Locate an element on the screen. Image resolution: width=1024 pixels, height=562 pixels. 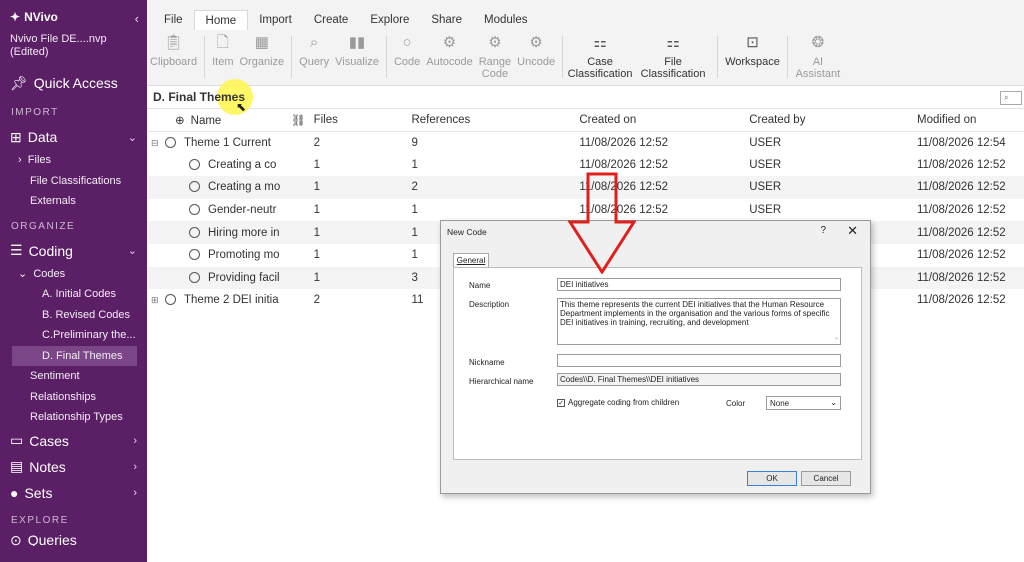
autocode-button: ⚙ Autocode is located at coordinates (449, 60).